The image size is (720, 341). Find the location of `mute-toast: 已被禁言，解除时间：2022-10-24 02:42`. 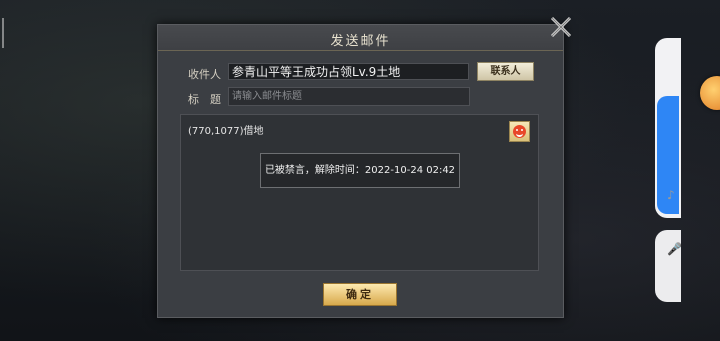

mute-toast: 已被禁言，解除时间：2022-10-24 02:42 is located at coordinates (360, 170).